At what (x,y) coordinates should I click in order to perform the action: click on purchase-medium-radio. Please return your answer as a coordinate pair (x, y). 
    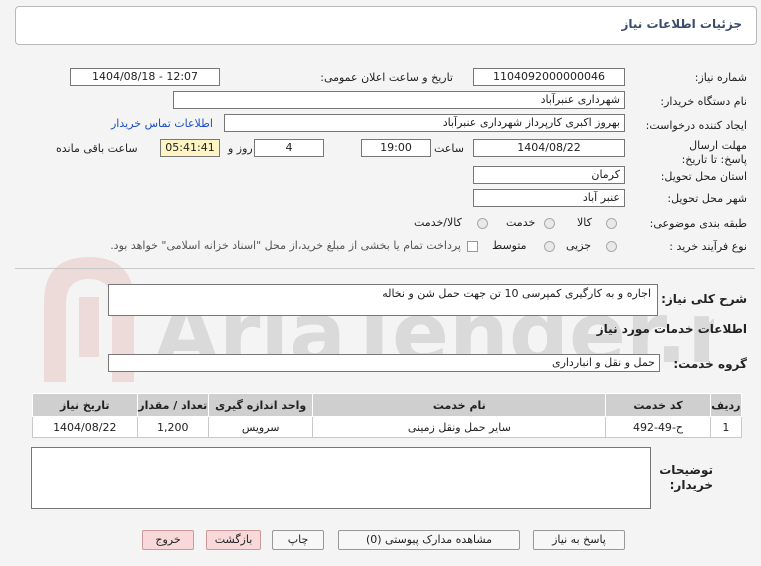
    Looking at the image, I should click on (549, 246).